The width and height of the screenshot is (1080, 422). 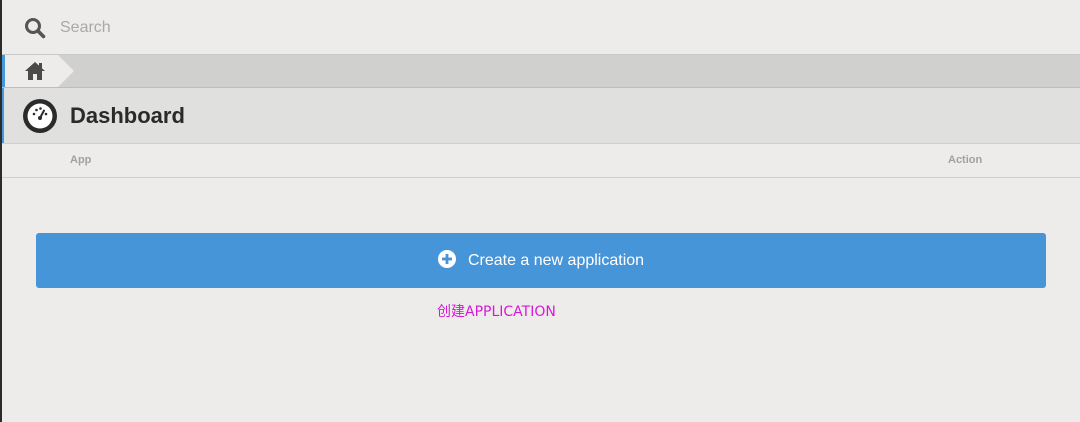 I want to click on table-header: App Action, so click(x=541, y=161).